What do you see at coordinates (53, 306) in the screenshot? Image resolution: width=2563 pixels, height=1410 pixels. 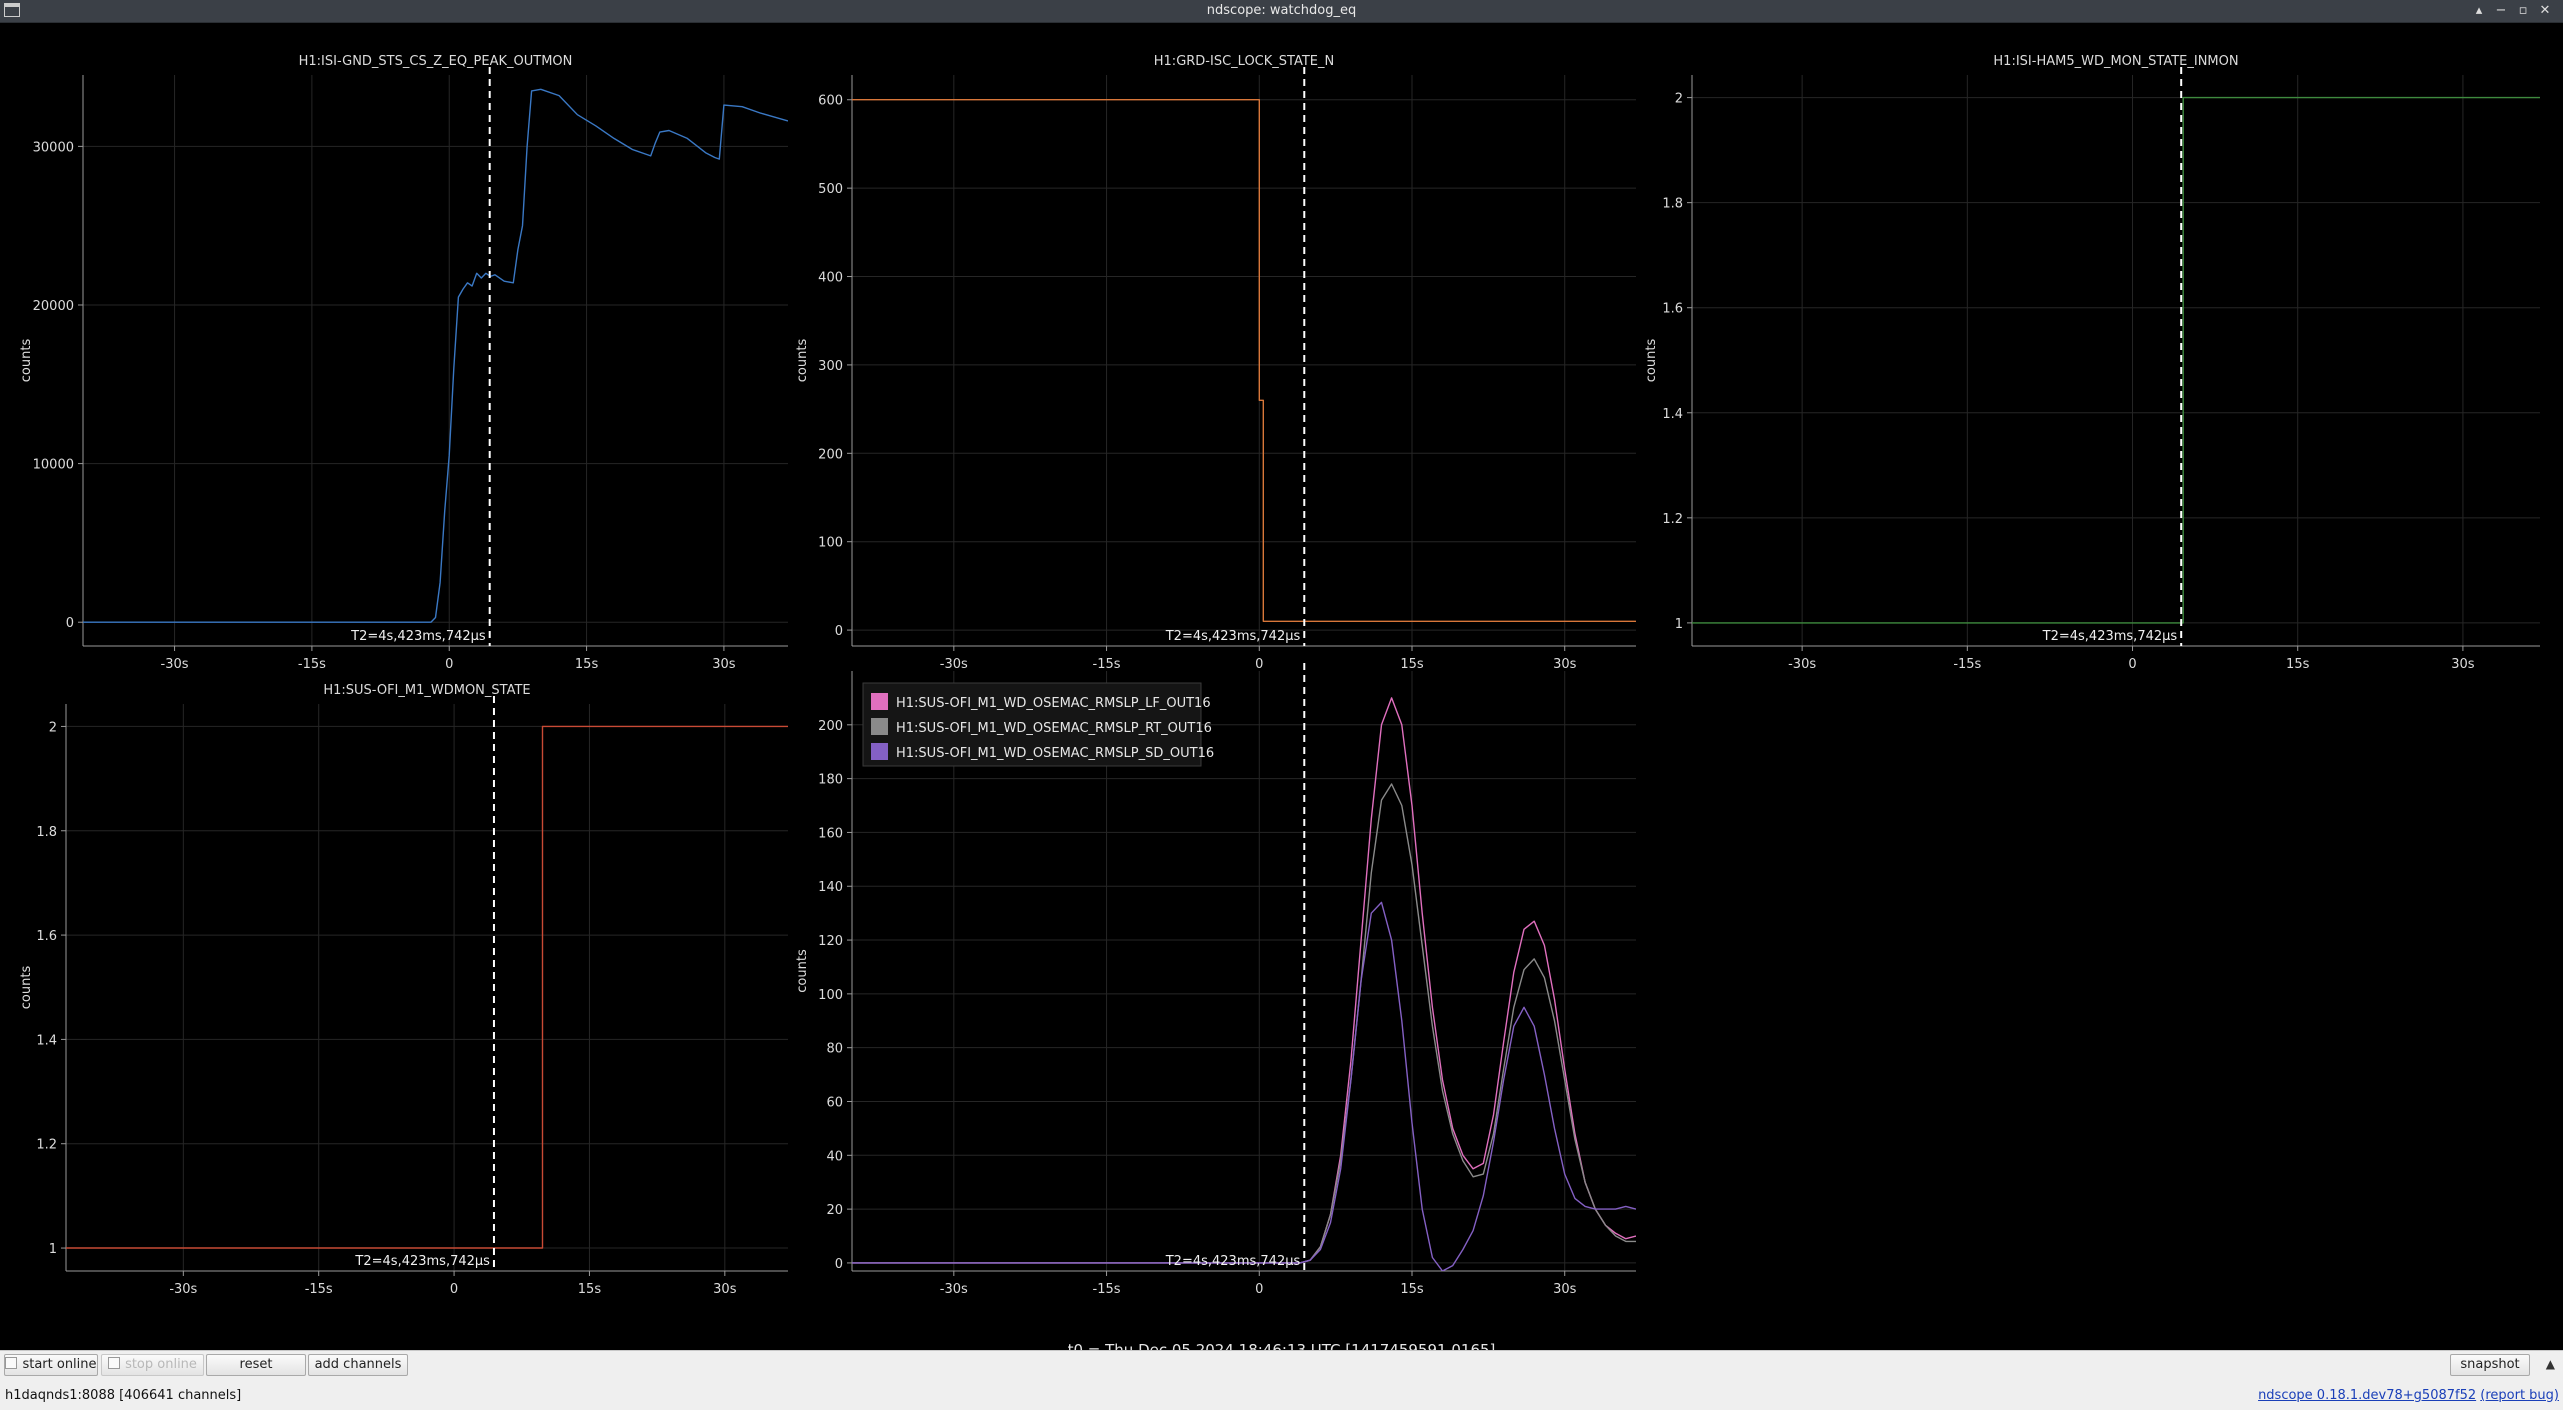 I see `y-tick-label: 20000` at bounding box center [53, 306].